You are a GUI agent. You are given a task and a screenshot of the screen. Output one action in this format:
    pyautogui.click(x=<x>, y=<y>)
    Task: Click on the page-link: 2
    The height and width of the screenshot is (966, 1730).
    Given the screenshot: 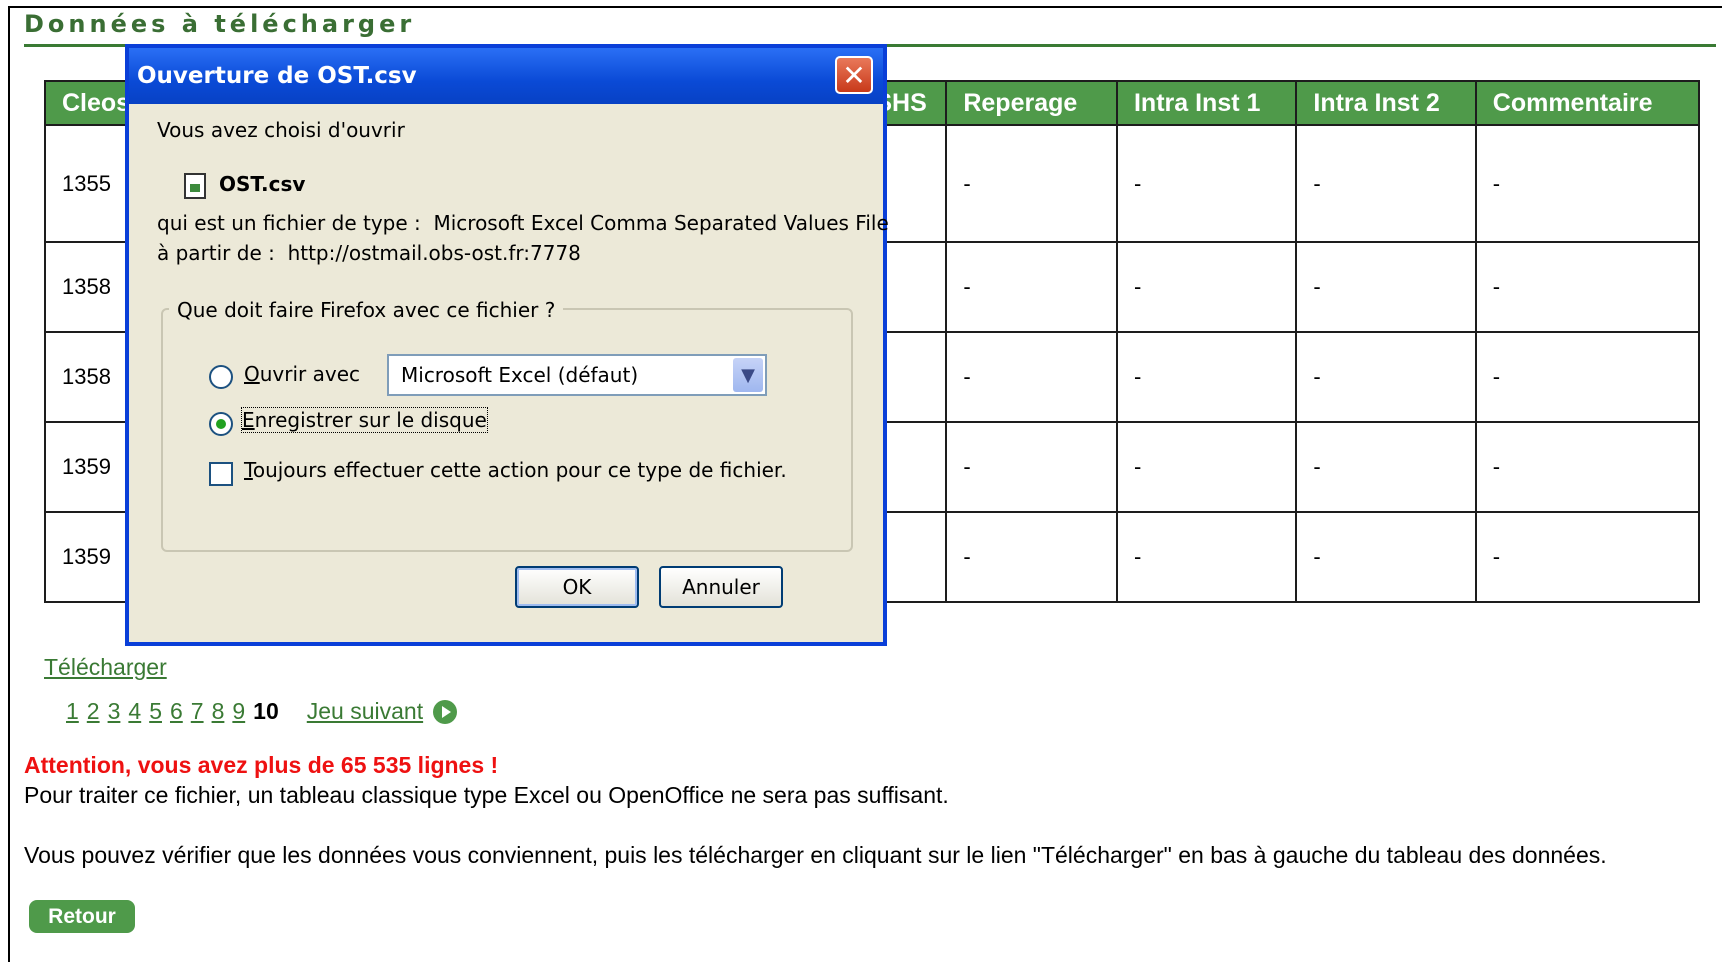 What is the action you would take?
    pyautogui.click(x=93, y=711)
    